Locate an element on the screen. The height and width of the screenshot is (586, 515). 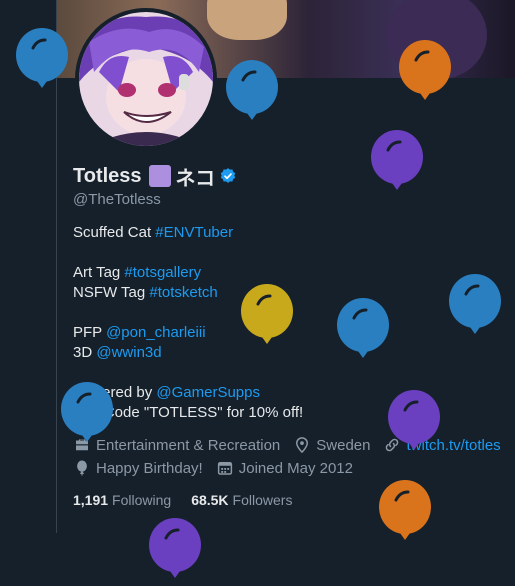
followers-link: 68.5K Followers is located at coordinates (241, 500).